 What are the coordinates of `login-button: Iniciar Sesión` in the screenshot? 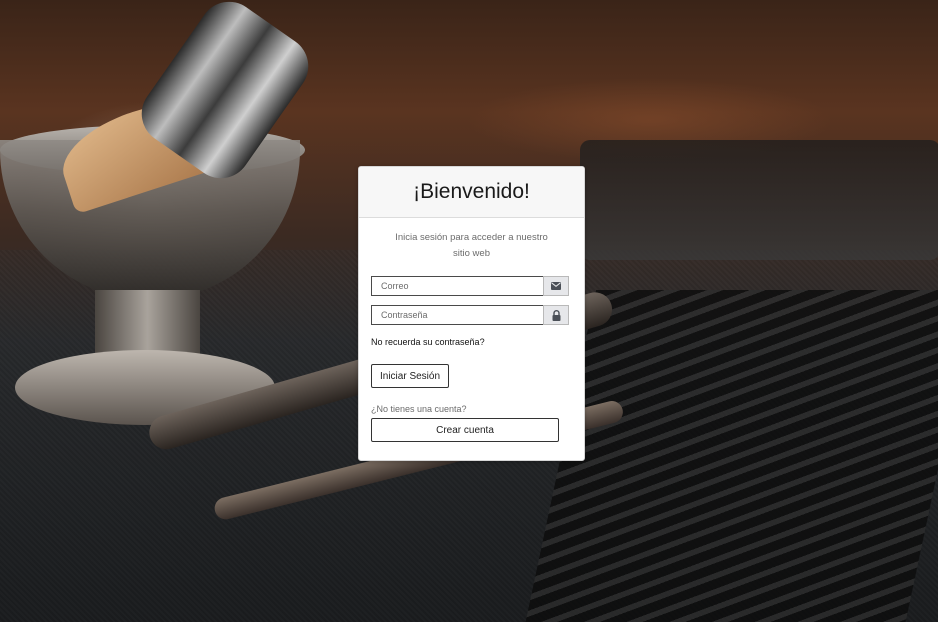 It's located at (410, 376).